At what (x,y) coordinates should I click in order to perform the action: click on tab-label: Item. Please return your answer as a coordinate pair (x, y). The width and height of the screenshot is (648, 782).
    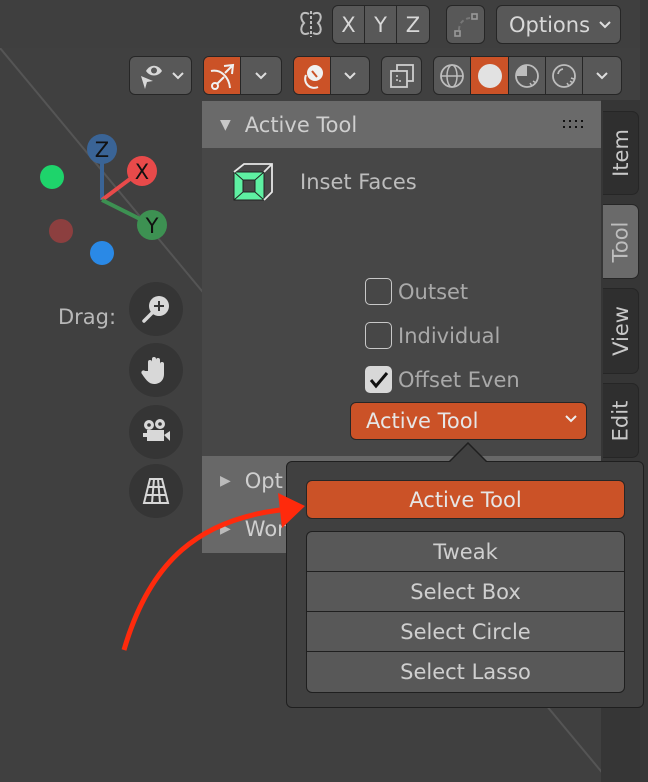
    Looking at the image, I should click on (620, 153).